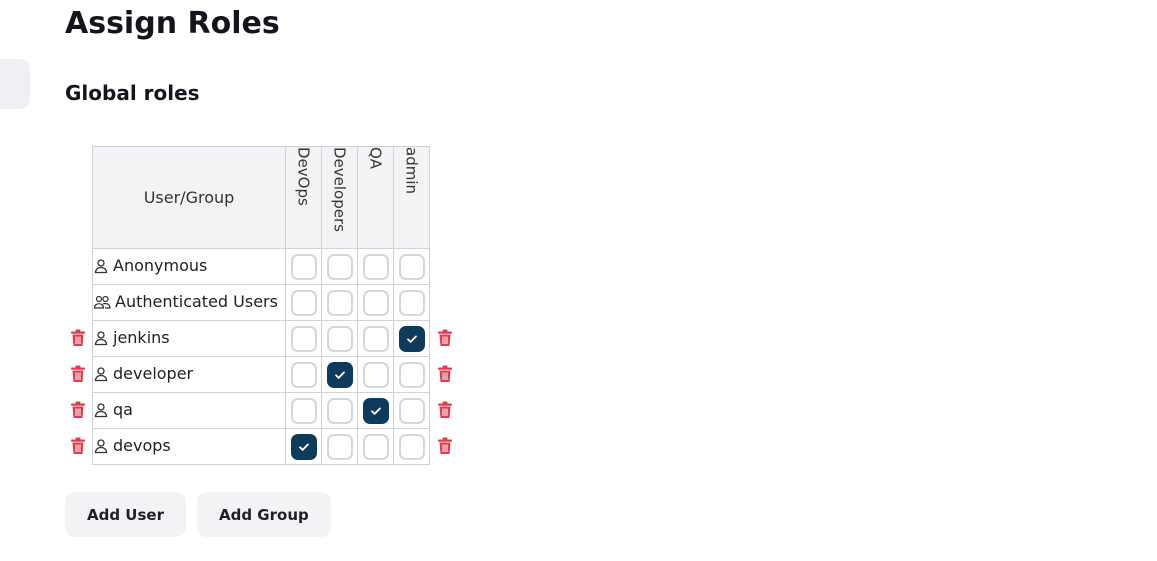 Image resolution: width=1157 pixels, height=561 pixels. I want to click on role-label: Developers, so click(339, 189).